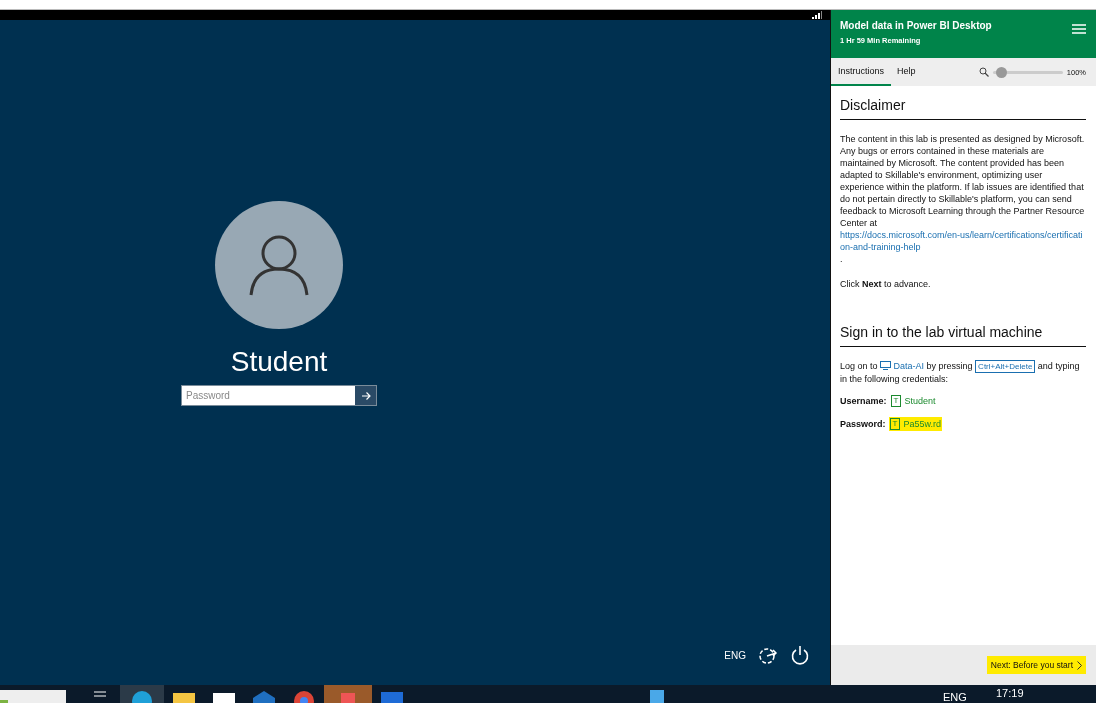  I want to click on folder-icon, so click(184, 696).